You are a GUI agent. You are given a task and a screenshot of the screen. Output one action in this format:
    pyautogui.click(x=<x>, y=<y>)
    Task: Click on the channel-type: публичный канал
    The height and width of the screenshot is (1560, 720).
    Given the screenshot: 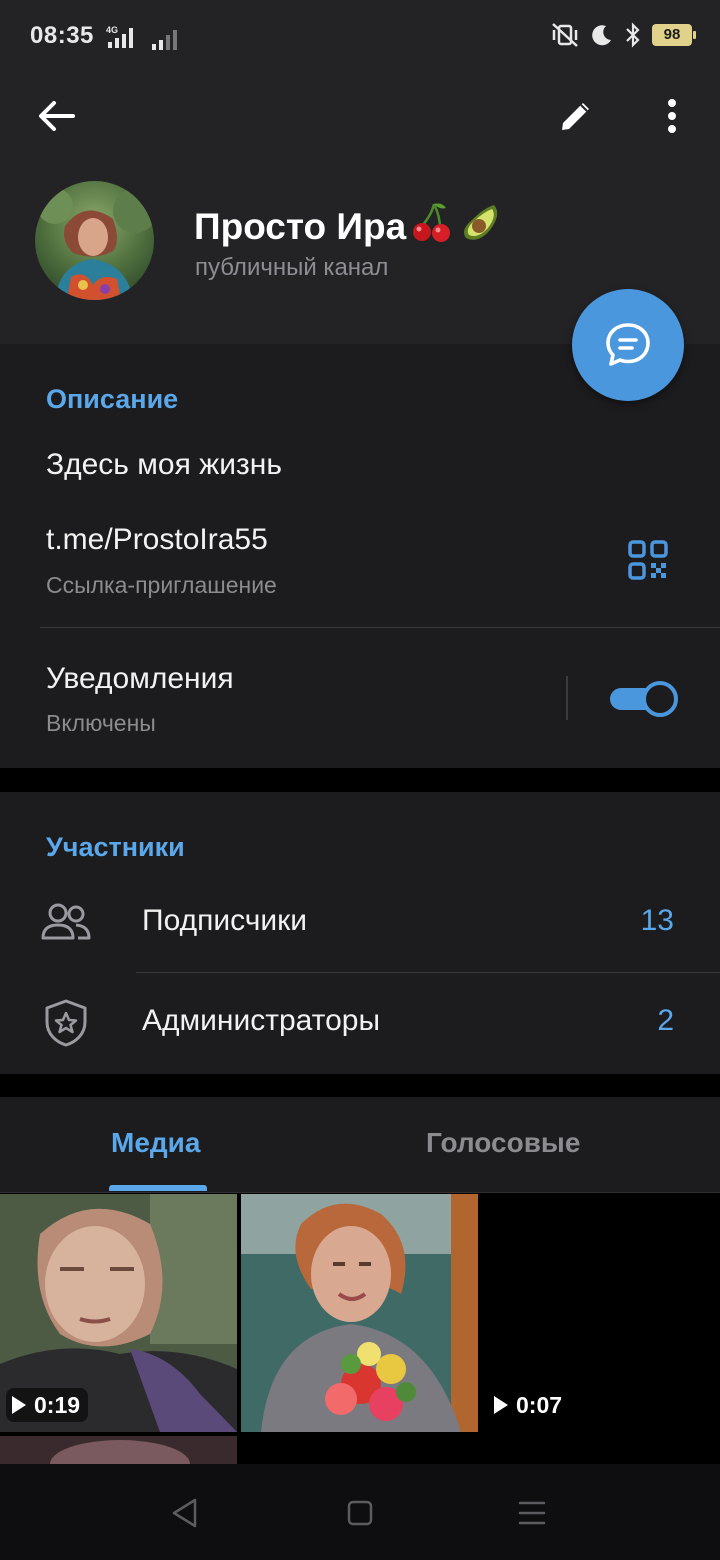 What is the action you would take?
    pyautogui.click(x=292, y=267)
    